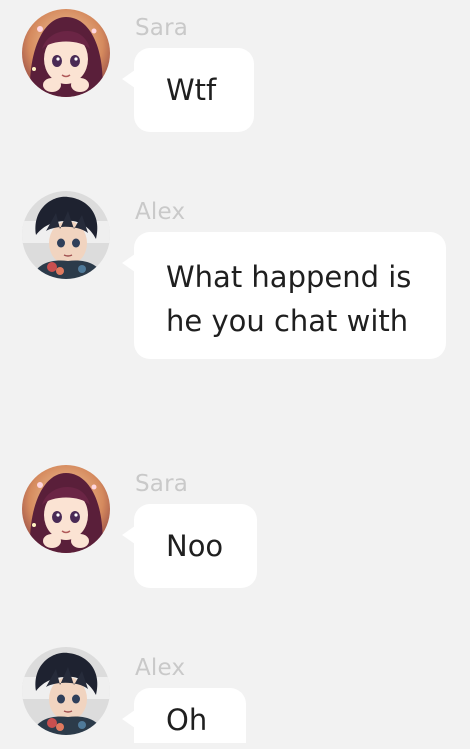 The height and width of the screenshot is (749, 470). I want to click on message-bubble: Noo, so click(189, 546).